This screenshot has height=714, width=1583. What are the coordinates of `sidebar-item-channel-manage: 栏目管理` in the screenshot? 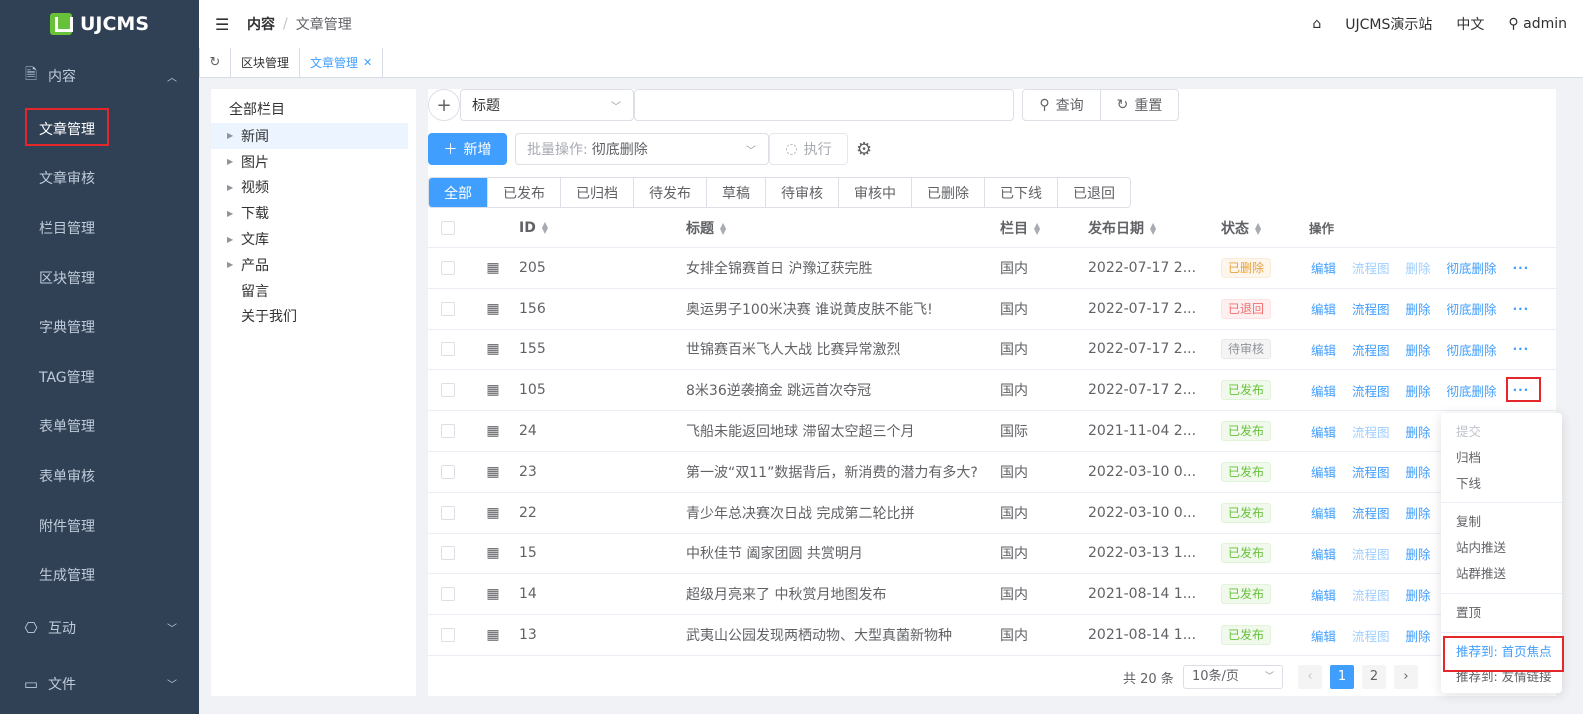 It's located at (99, 228).